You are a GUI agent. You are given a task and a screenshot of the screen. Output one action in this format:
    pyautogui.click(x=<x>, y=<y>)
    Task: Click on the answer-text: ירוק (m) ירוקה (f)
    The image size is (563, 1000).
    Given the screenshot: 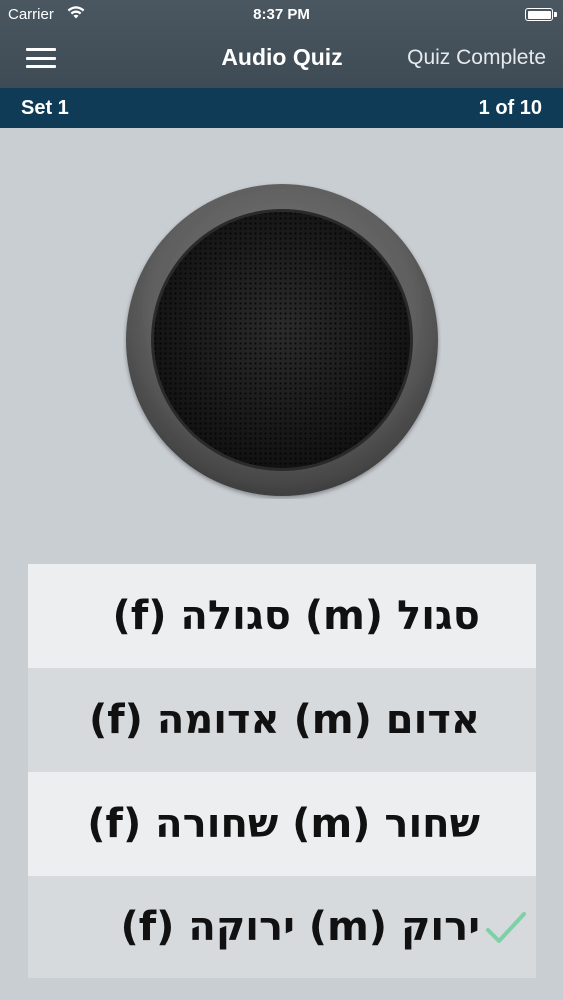 What is the action you would take?
    pyautogui.click(x=300, y=927)
    